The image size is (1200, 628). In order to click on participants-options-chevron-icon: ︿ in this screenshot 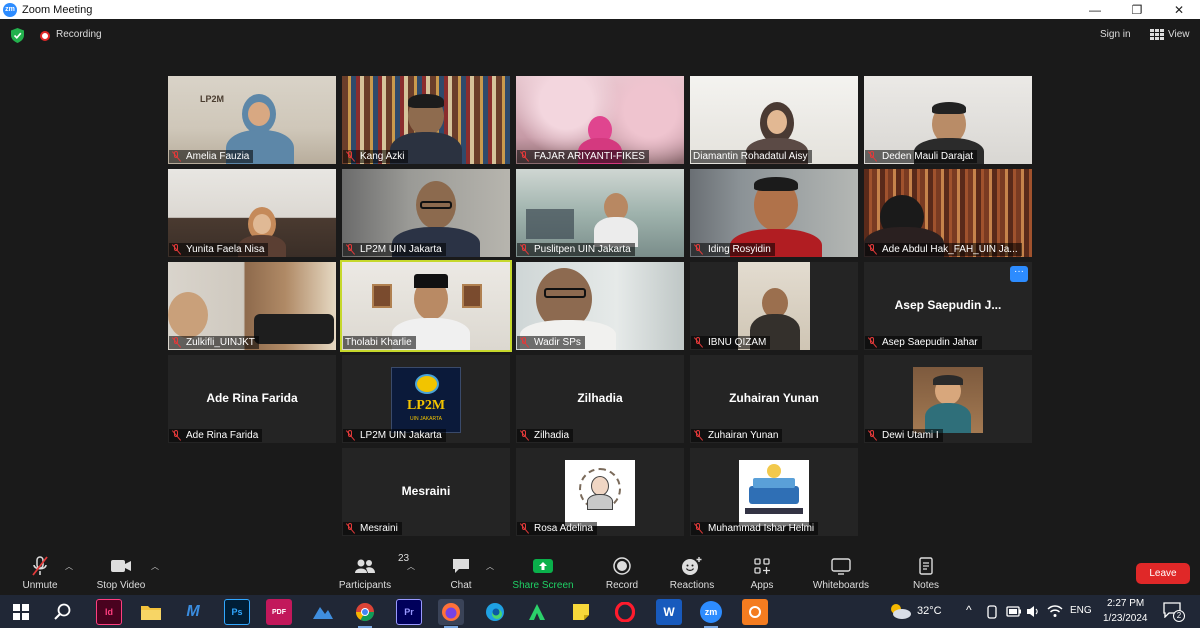, I will do `click(411, 566)`.